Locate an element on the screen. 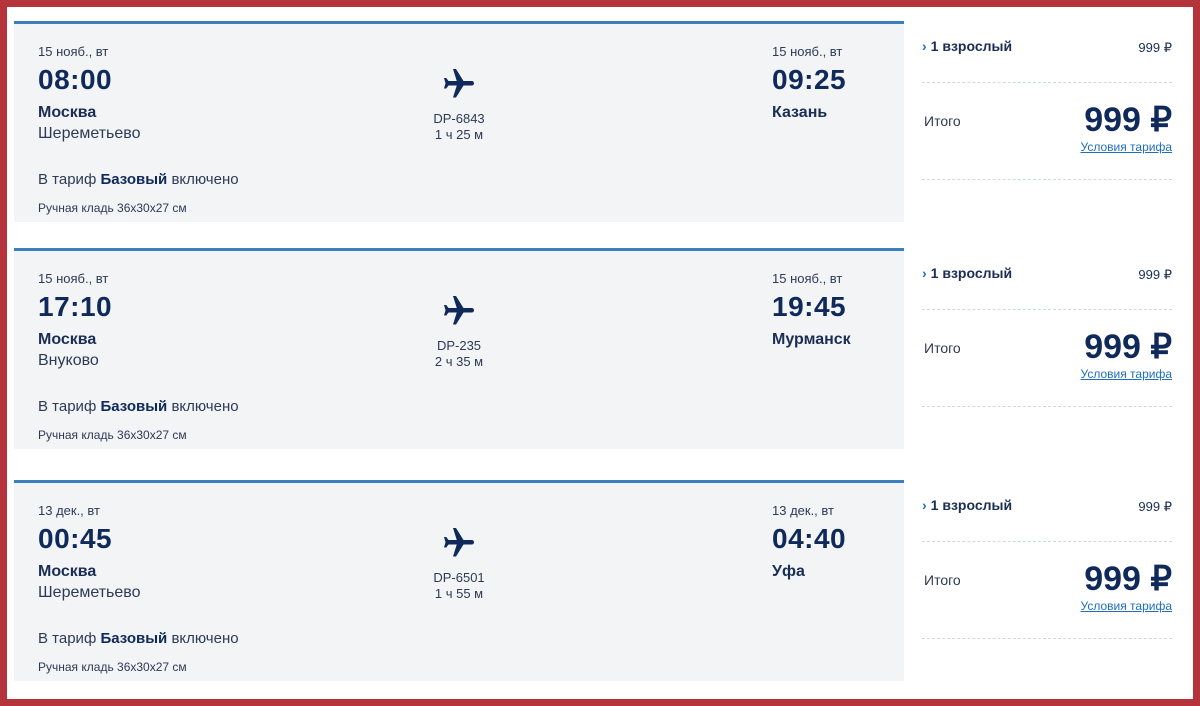  arrival-time: 19:45 is located at coordinates (809, 306).